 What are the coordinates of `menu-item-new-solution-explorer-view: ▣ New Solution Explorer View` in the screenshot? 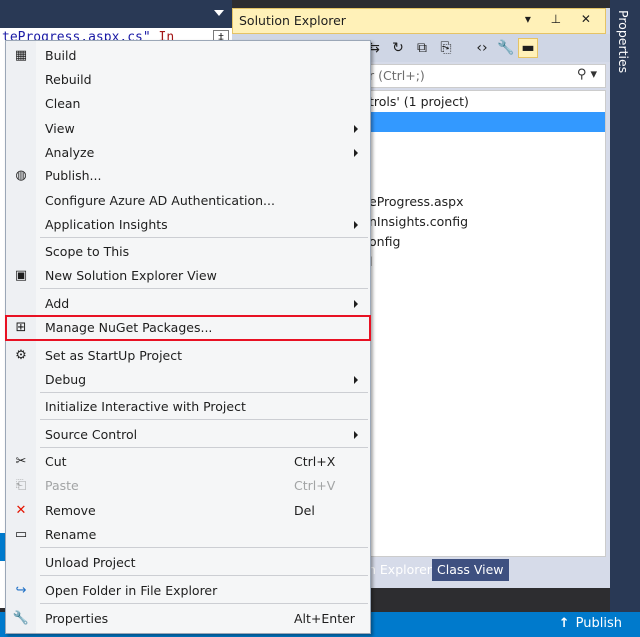 It's located at (188, 276).